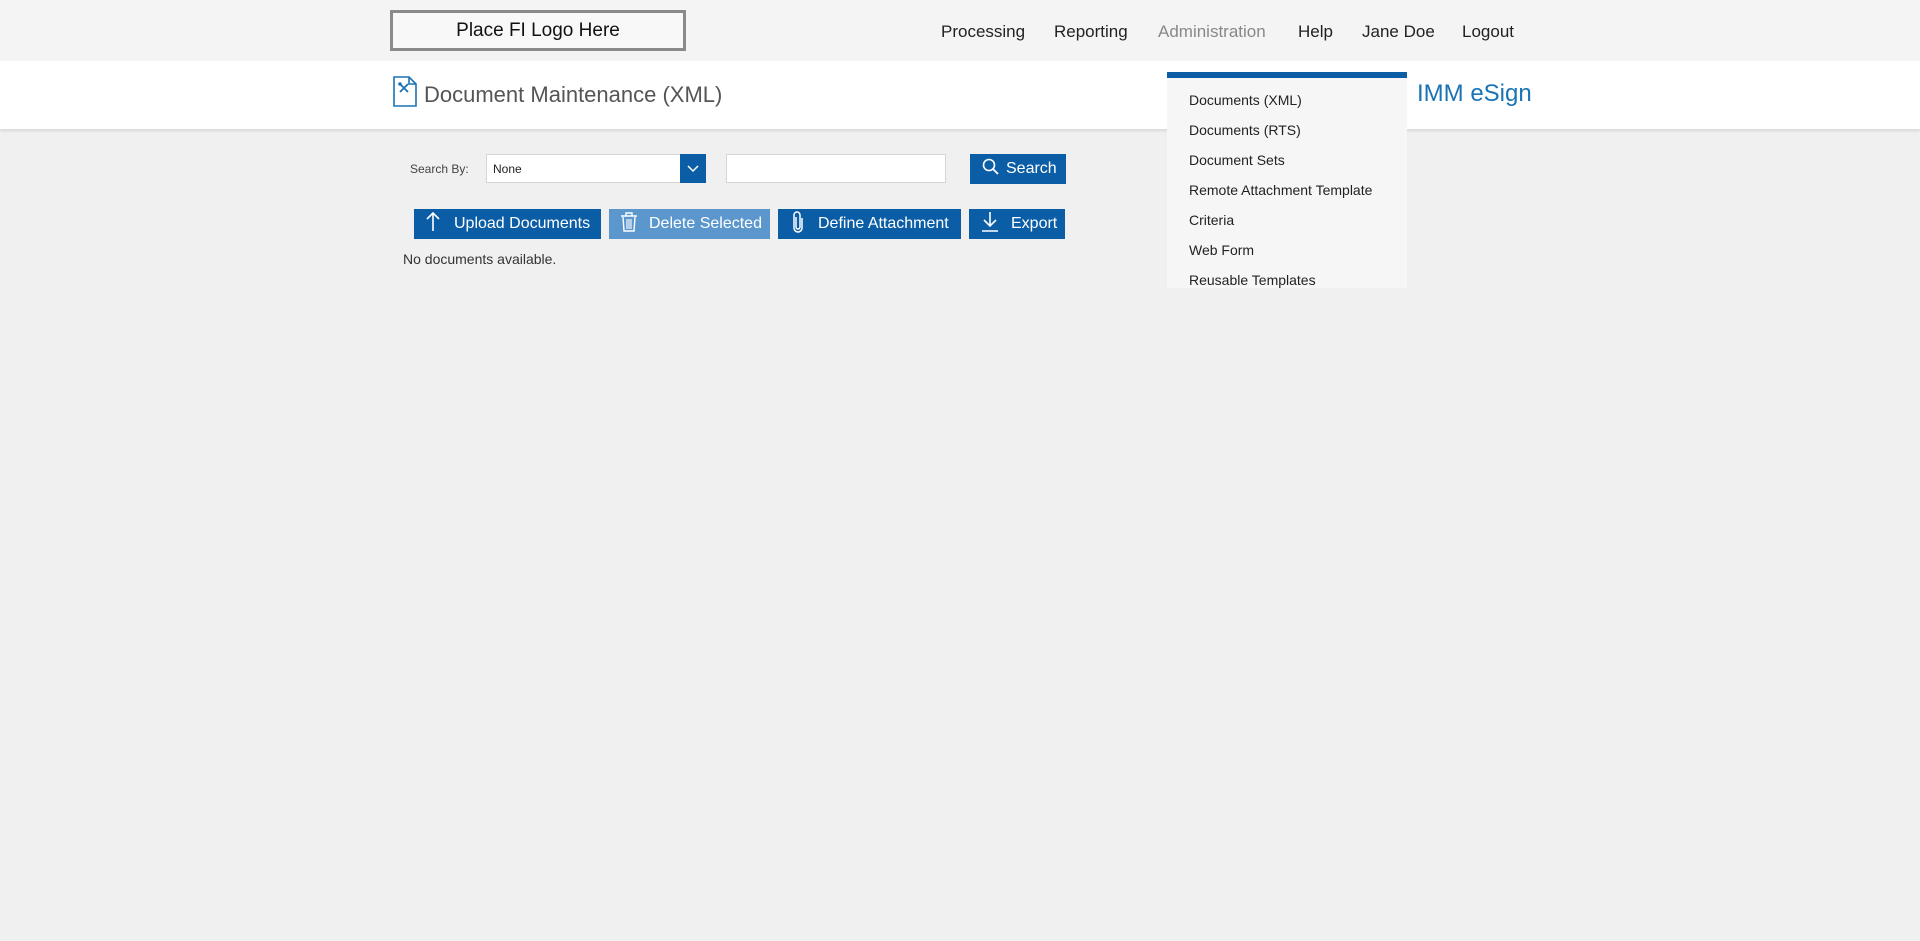 The image size is (1920, 941). What do you see at coordinates (1398, 32) in the screenshot?
I see `nav-user-jane-doe: Jane Doe` at bounding box center [1398, 32].